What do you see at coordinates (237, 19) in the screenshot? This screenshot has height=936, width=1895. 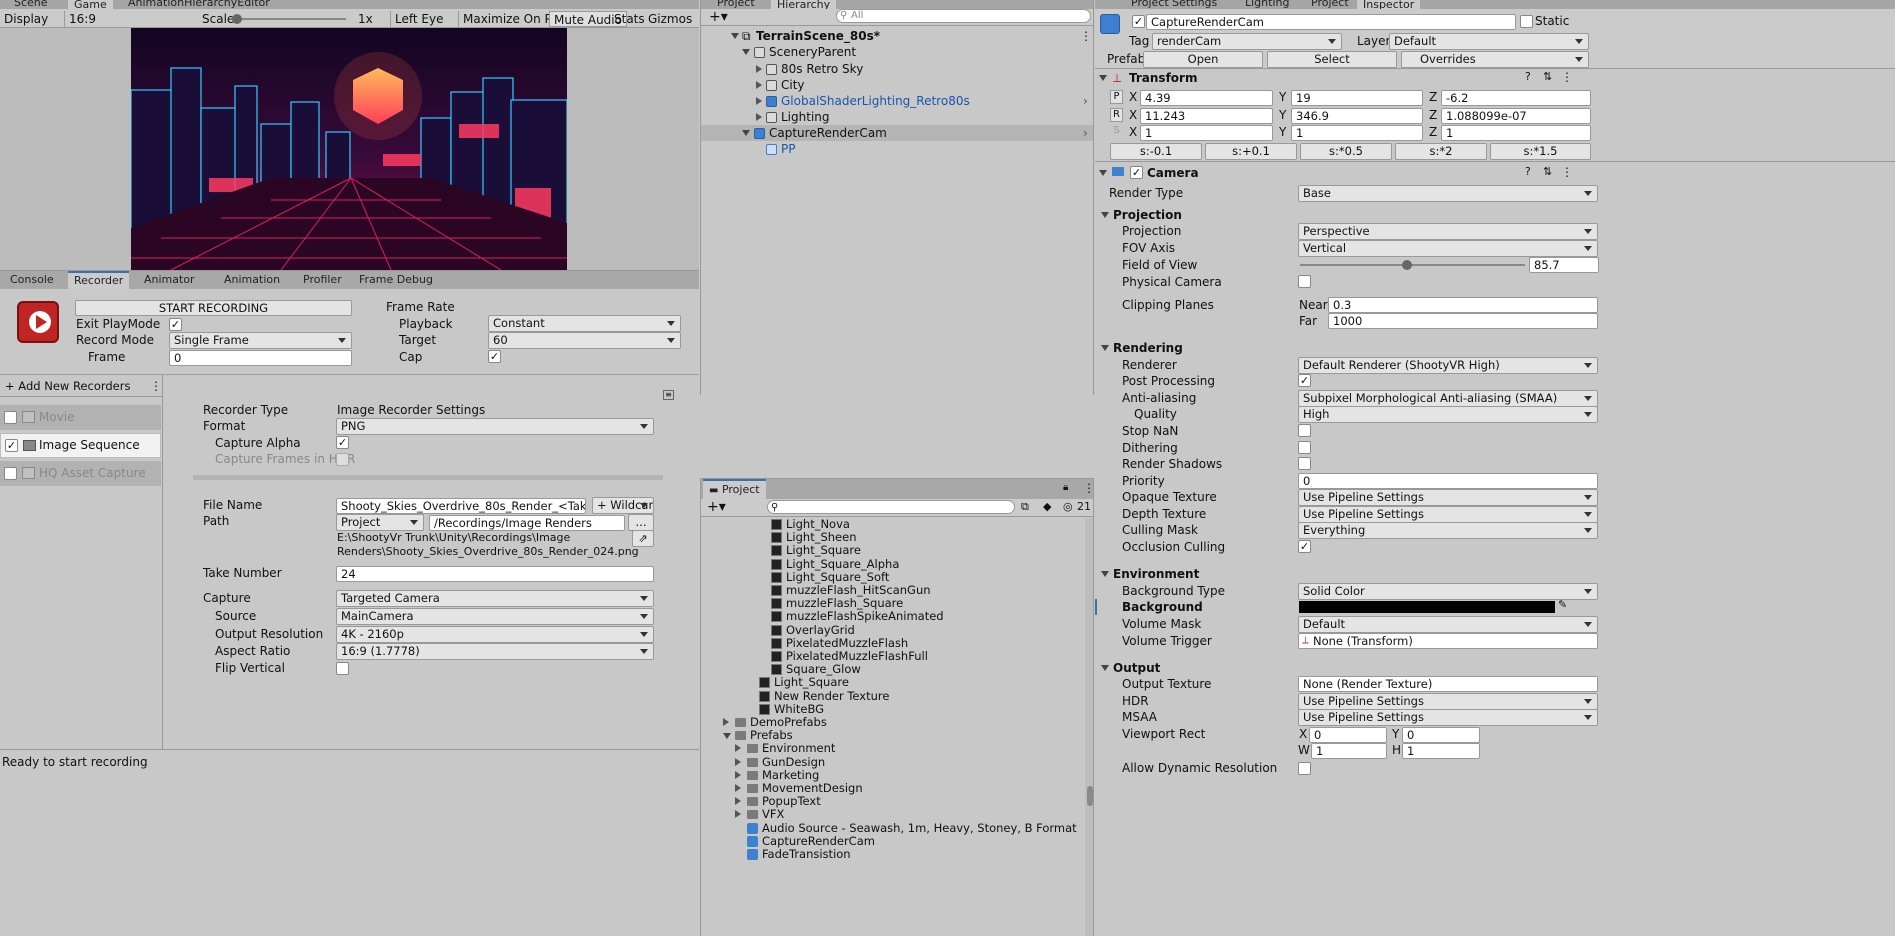 I see `scale-slider-knob` at bounding box center [237, 19].